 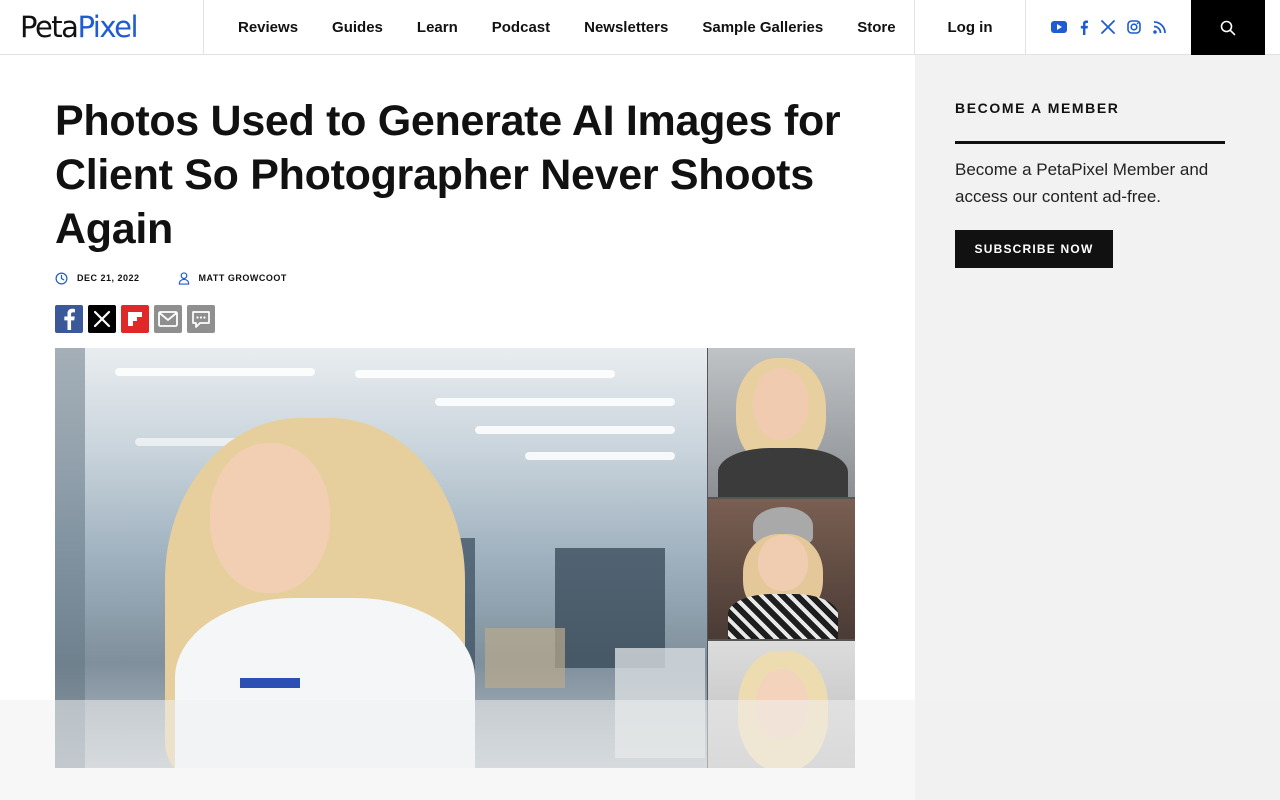 I want to click on youtube-icon, so click(x=1059, y=27).